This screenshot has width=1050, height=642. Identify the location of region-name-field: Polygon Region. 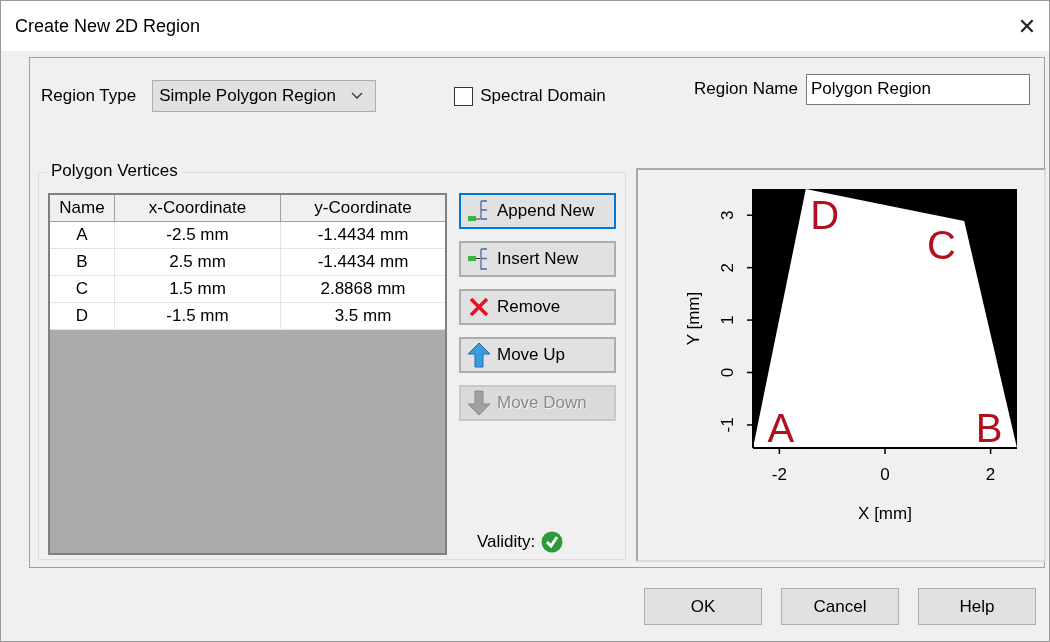
(918, 89).